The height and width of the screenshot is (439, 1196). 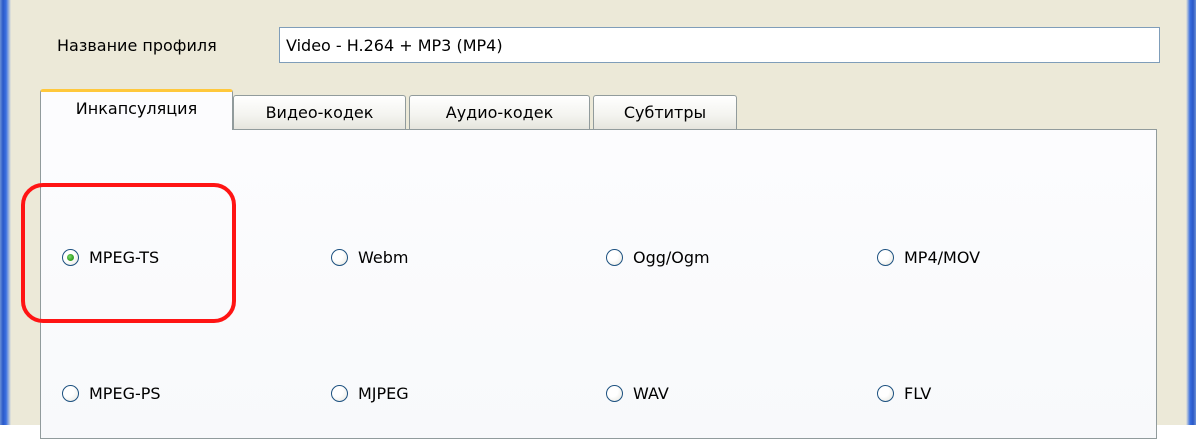 I want to click on radio-label: MPEG-PS, so click(x=125, y=393).